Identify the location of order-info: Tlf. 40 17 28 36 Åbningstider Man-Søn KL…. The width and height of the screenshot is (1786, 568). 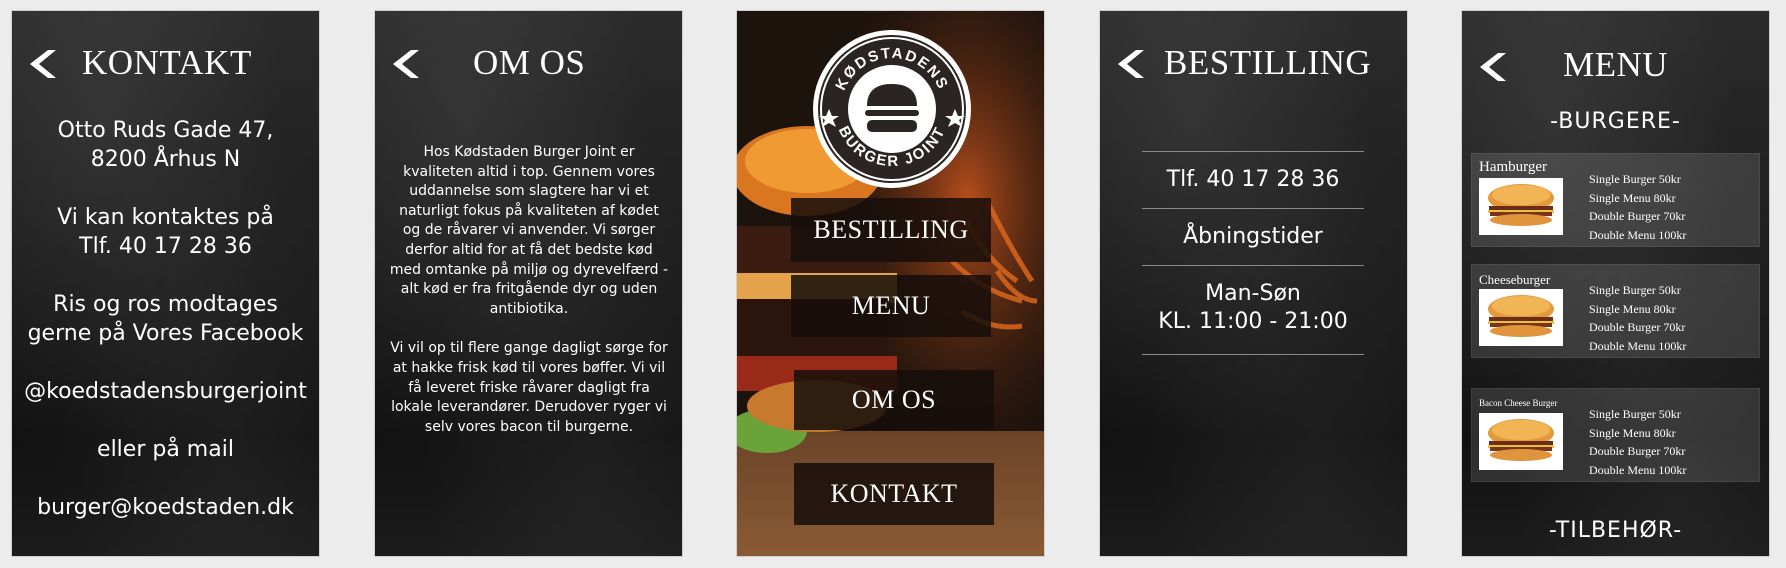
(1253, 253).